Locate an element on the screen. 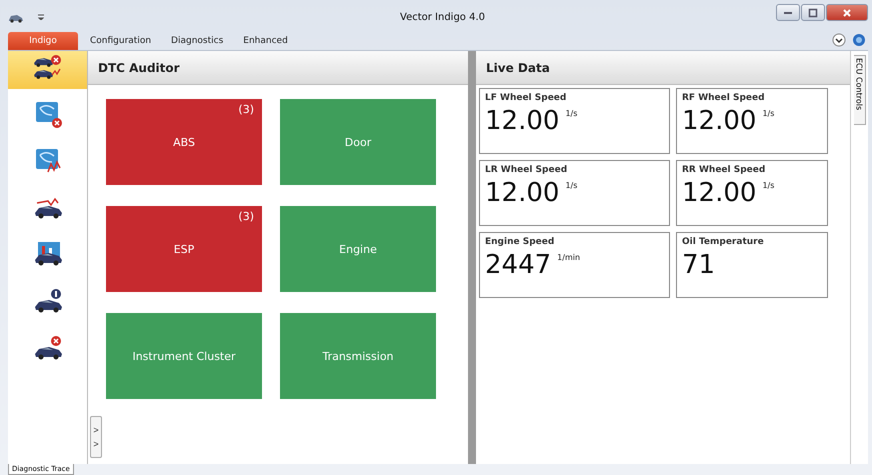  minimize-button is located at coordinates (788, 12).